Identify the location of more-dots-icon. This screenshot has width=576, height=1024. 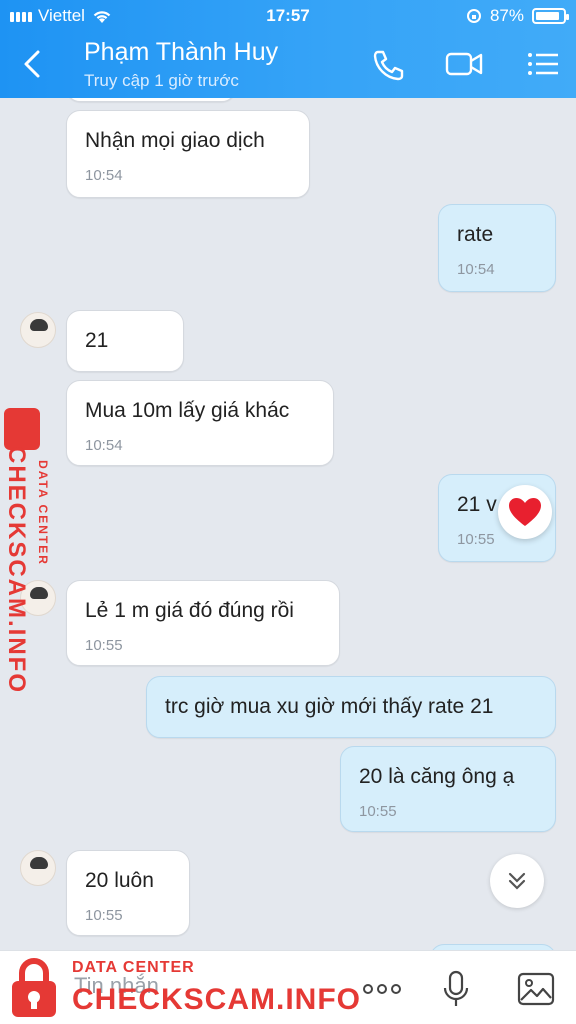
(382, 989).